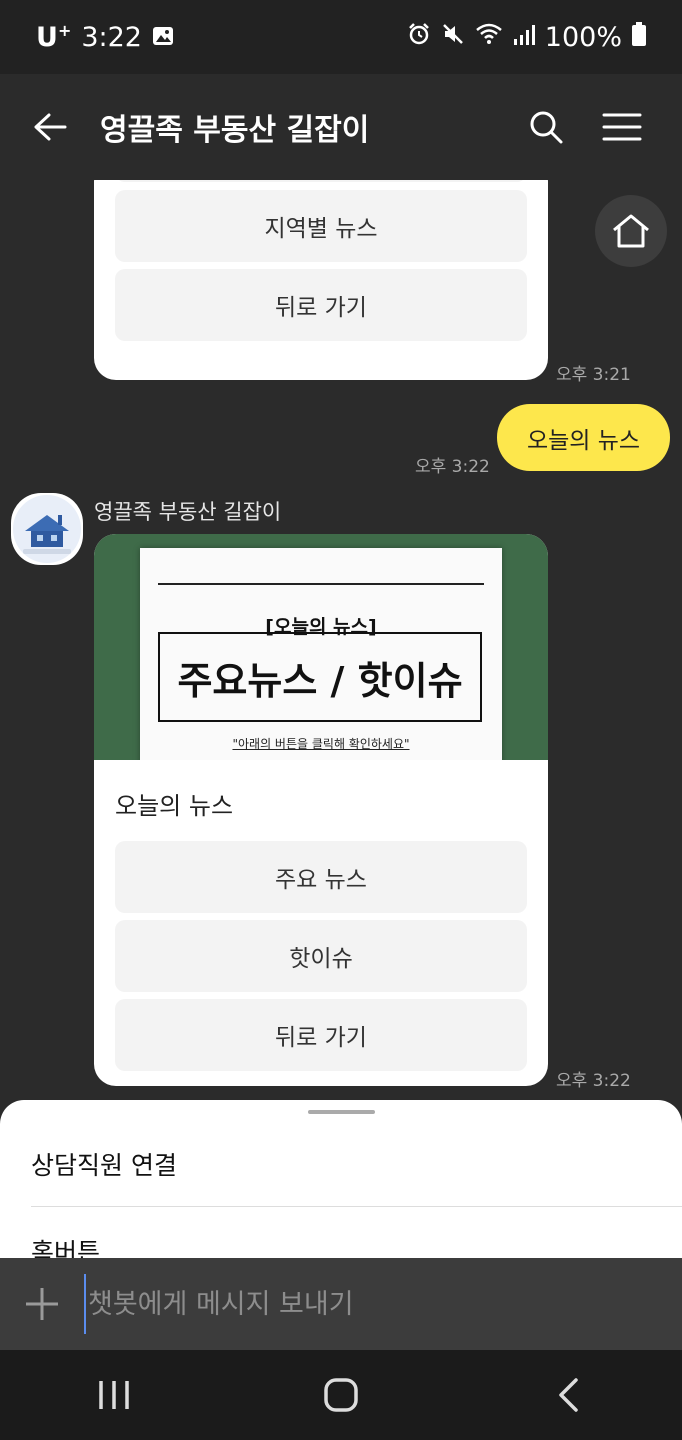 Image resolution: width=682 pixels, height=1440 pixels. I want to click on quick-reply-home: 홈버튼, so click(65, 1246).